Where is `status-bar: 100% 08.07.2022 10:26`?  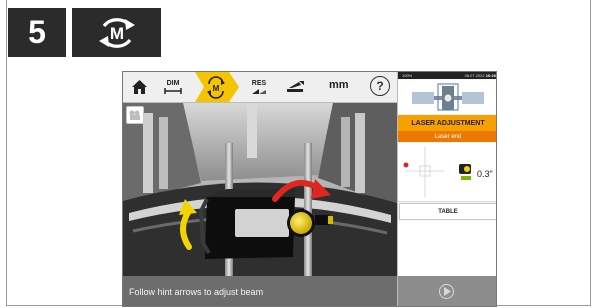
status-bar: 100% 08.07.2022 10:26 is located at coordinates (447, 75).